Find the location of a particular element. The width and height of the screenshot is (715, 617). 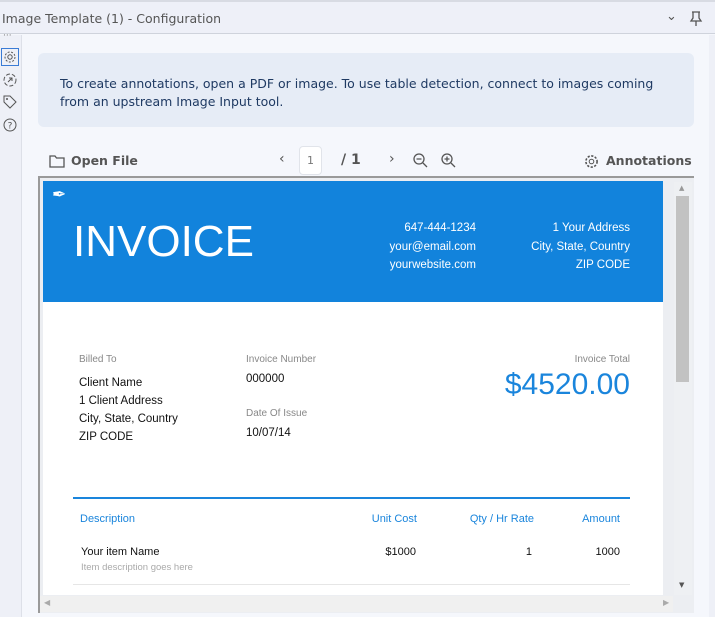

next-page-button: › is located at coordinates (392, 159).